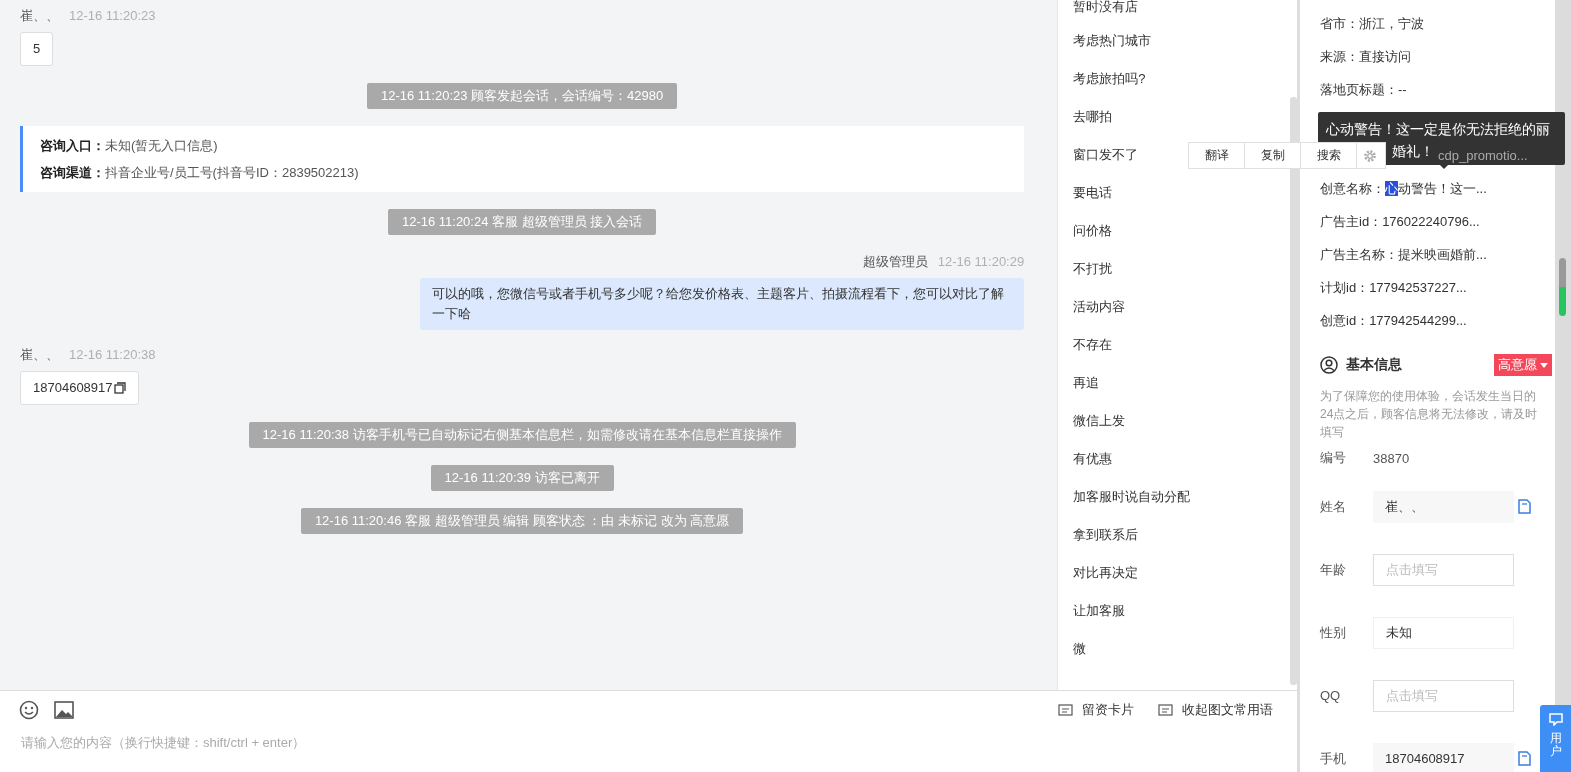  I want to click on select-field: 未知, so click(1443, 632).